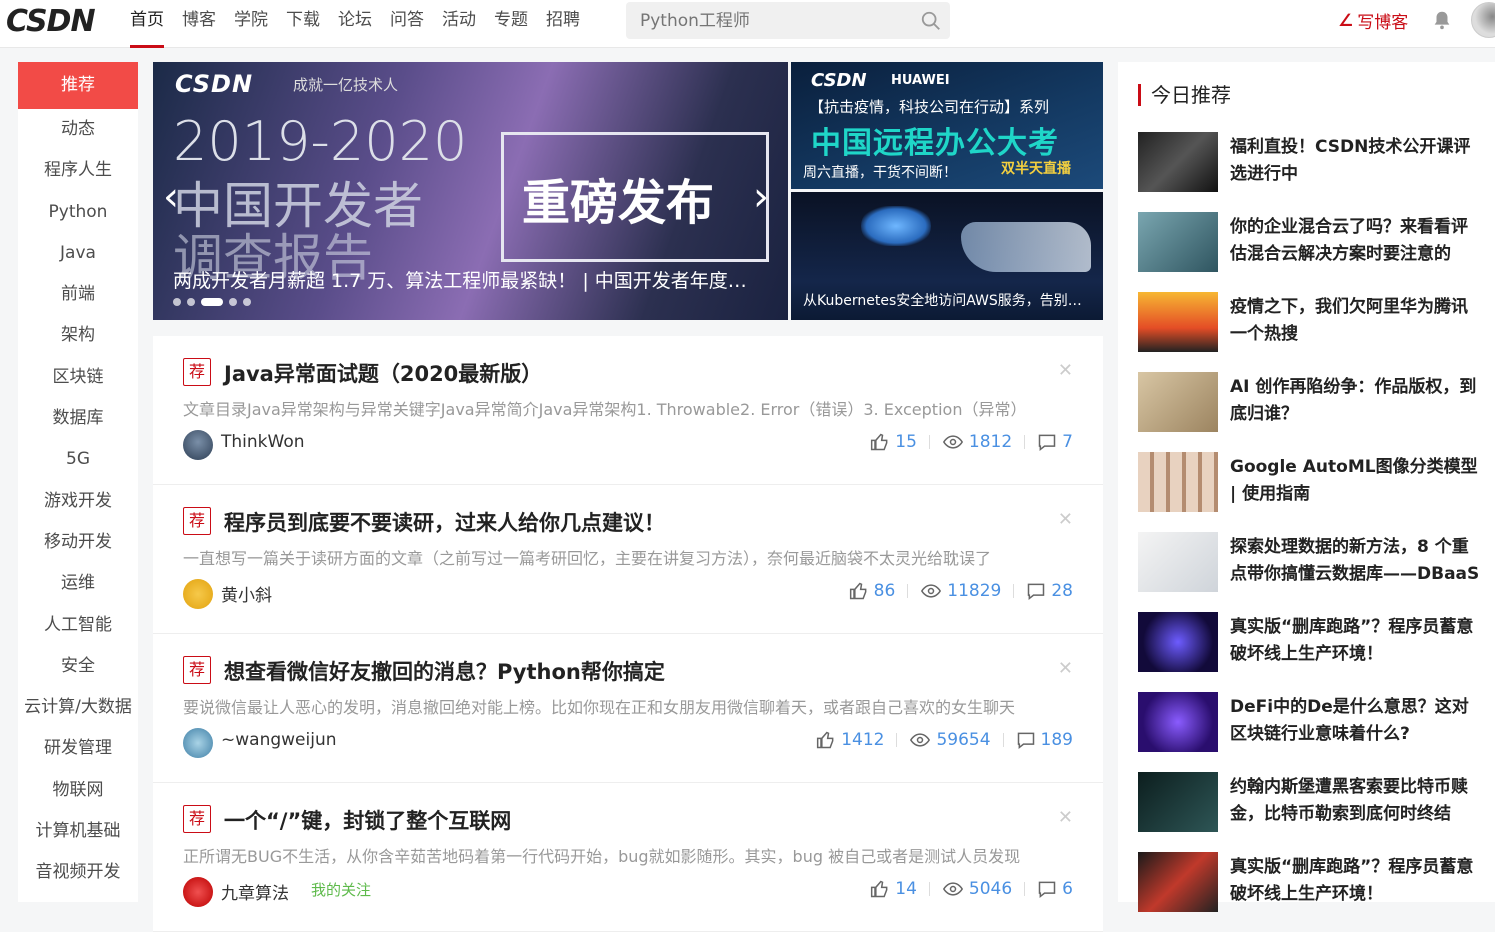  What do you see at coordinates (761, 197) in the screenshot?
I see `carousel-next-icon: ›` at bounding box center [761, 197].